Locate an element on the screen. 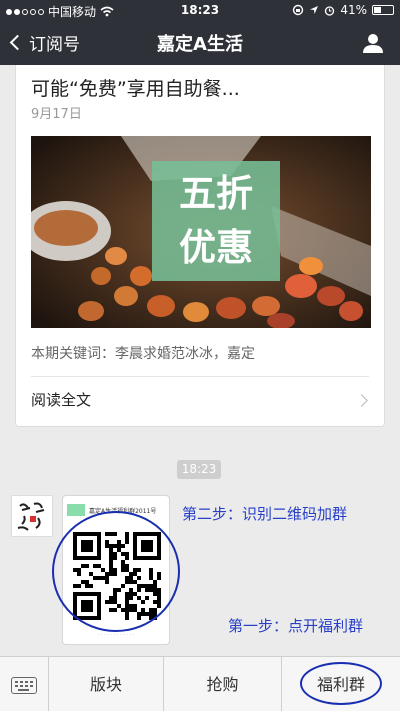  avatar is located at coordinates (32, 516).